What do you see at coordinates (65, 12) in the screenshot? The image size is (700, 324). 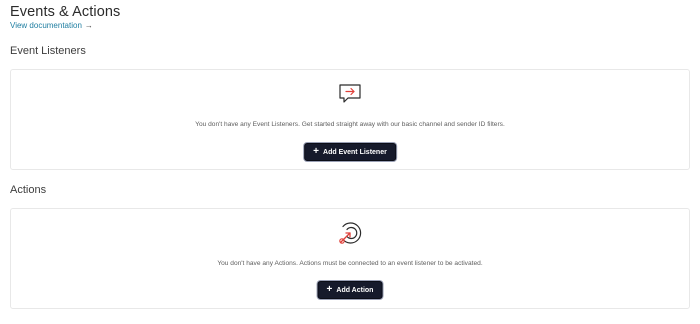 I see `page-title: Events & Actions` at bounding box center [65, 12].